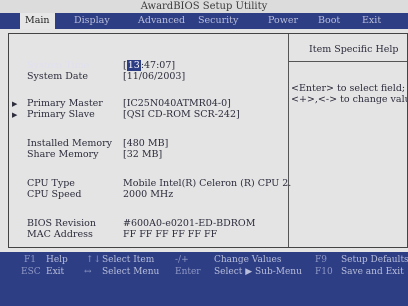 The image size is (408, 306). What do you see at coordinates (158, 65) in the screenshot?
I see `system-time-rest: :47:07]` at bounding box center [158, 65].